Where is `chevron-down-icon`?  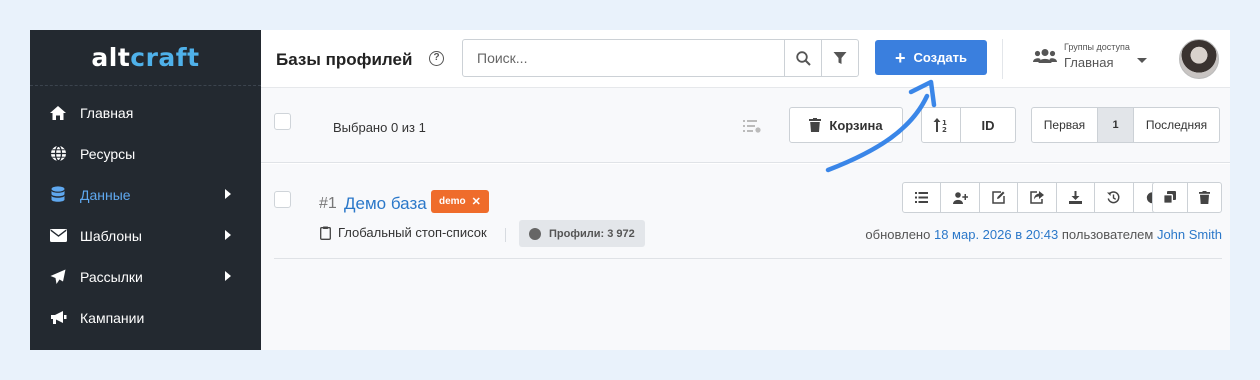 chevron-down-icon is located at coordinates (1142, 60).